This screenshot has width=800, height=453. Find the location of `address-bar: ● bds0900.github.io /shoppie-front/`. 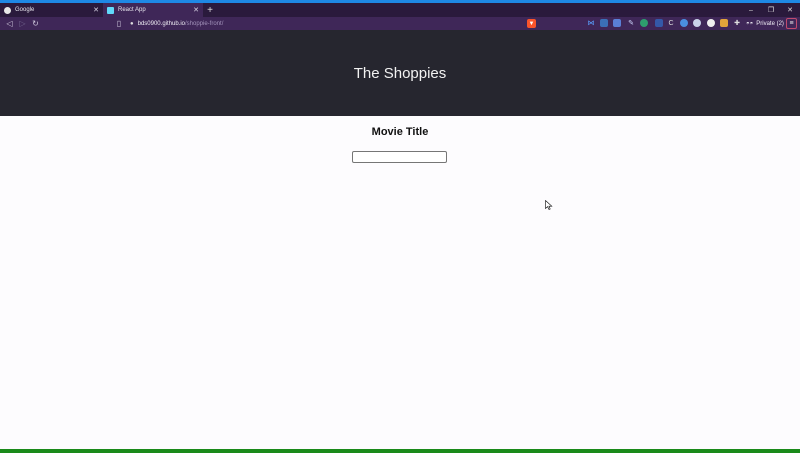

address-bar: ● bds0900.github.io /shoppie-front/ is located at coordinates (335, 23).